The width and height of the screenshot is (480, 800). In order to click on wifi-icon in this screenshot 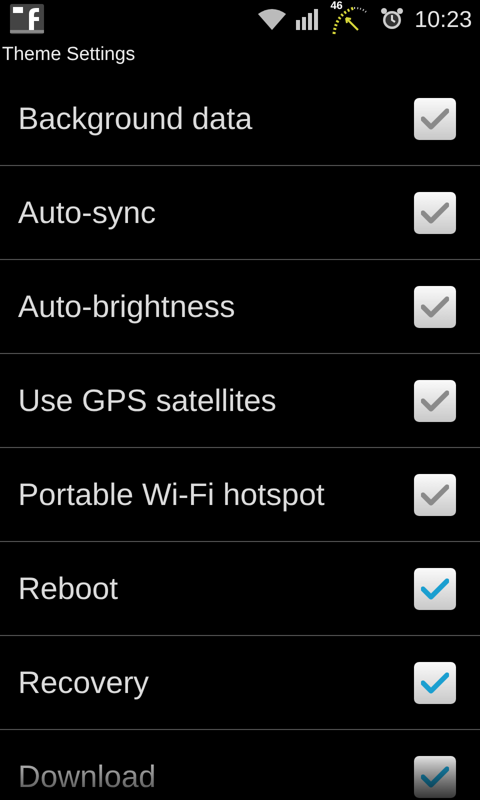, I will do `click(272, 19)`.